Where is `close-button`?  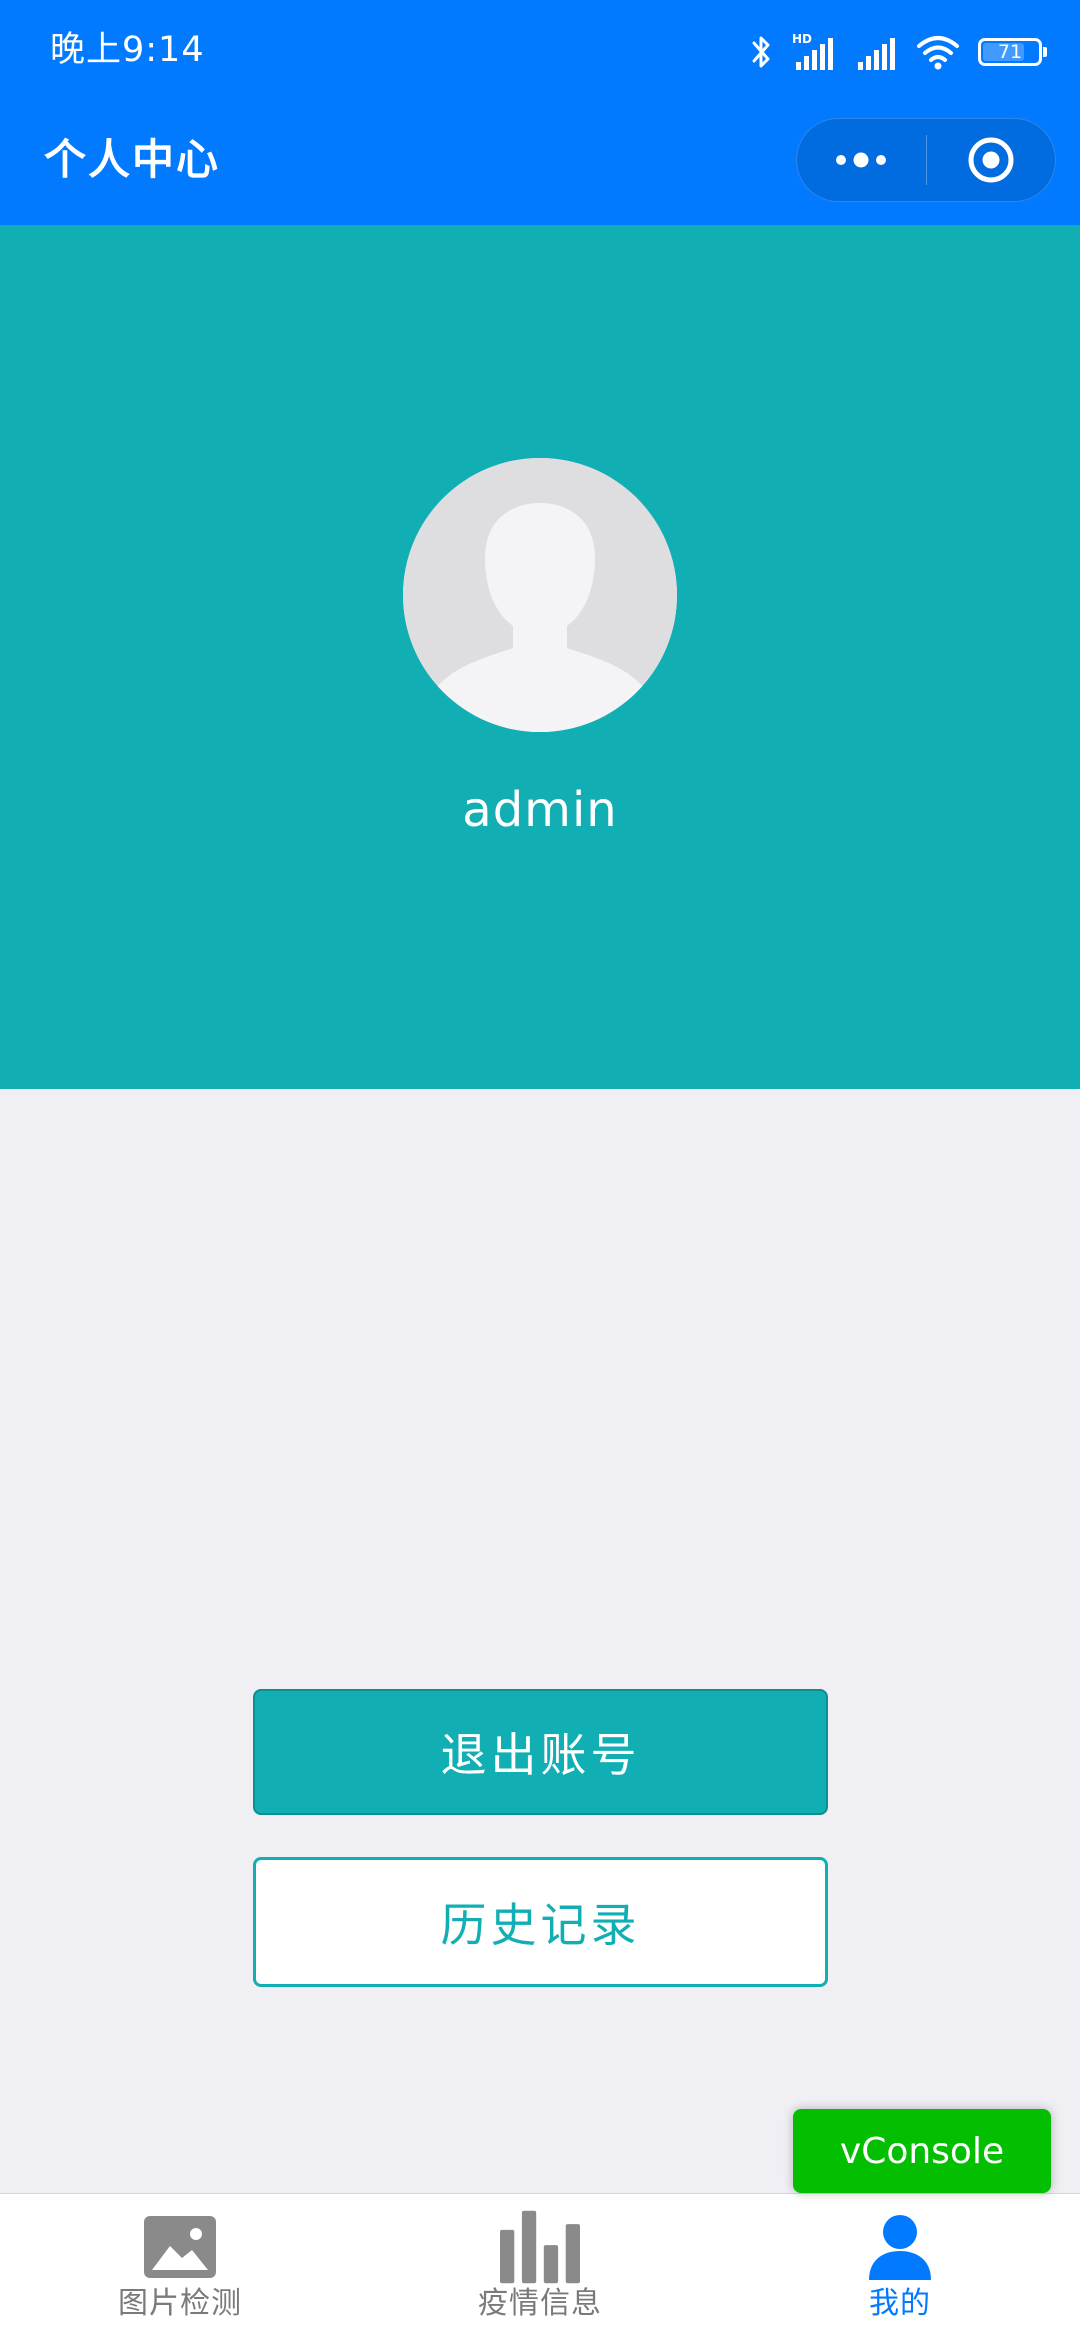
close-button is located at coordinates (990, 160).